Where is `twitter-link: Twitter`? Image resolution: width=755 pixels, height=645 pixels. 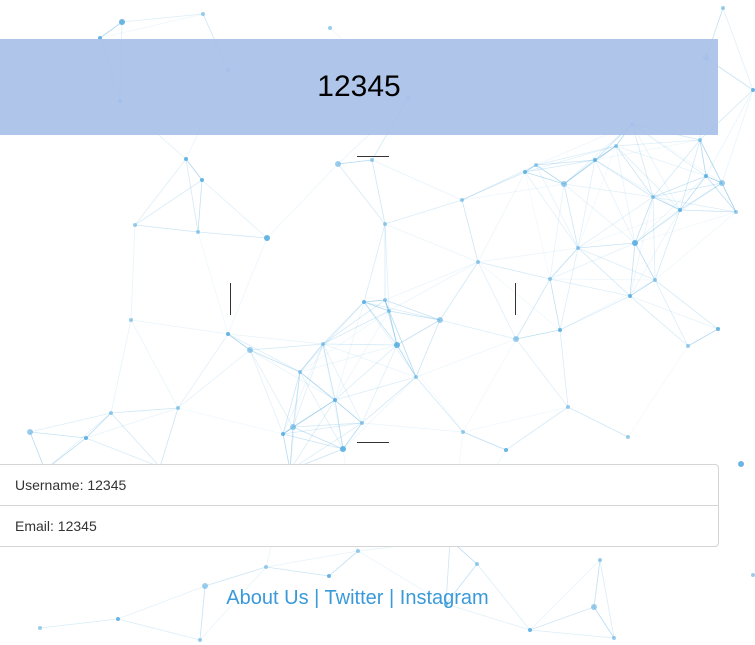 twitter-link: Twitter is located at coordinates (354, 598).